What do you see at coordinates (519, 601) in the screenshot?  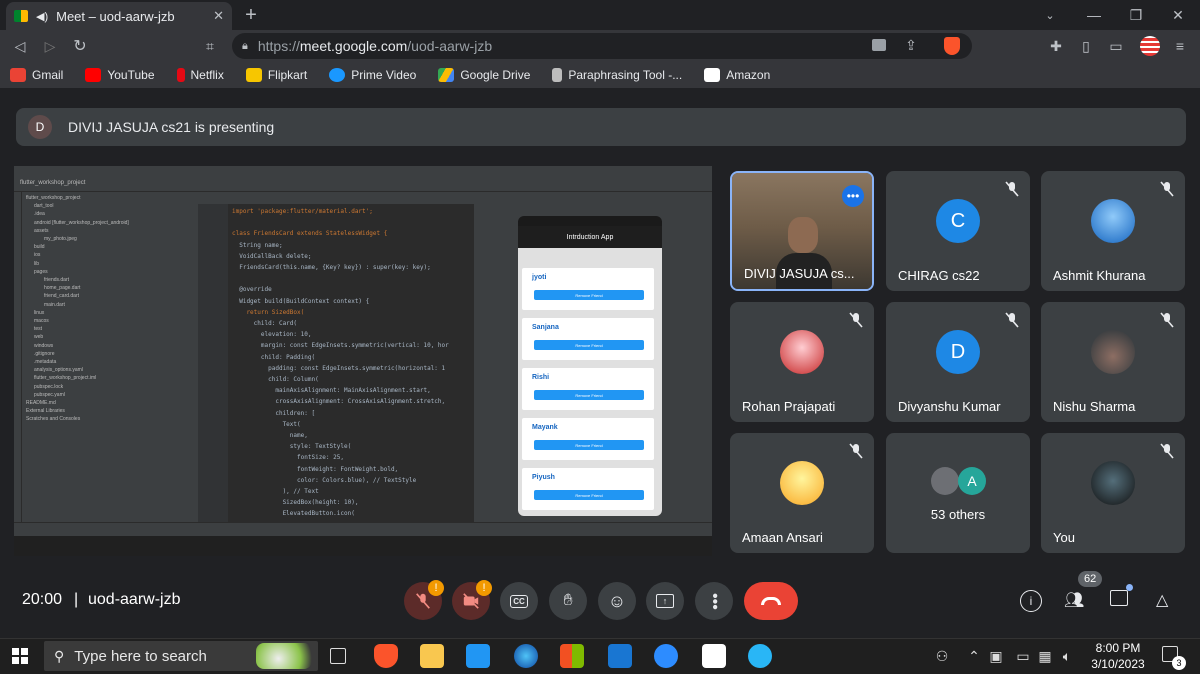 I see `captions-button: CC` at bounding box center [519, 601].